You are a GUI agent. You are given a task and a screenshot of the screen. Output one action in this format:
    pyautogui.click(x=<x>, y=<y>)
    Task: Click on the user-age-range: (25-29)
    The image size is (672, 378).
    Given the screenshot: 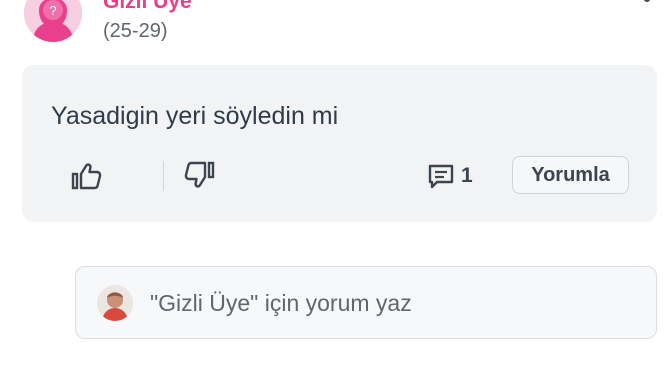 What is the action you would take?
    pyautogui.click(x=135, y=31)
    